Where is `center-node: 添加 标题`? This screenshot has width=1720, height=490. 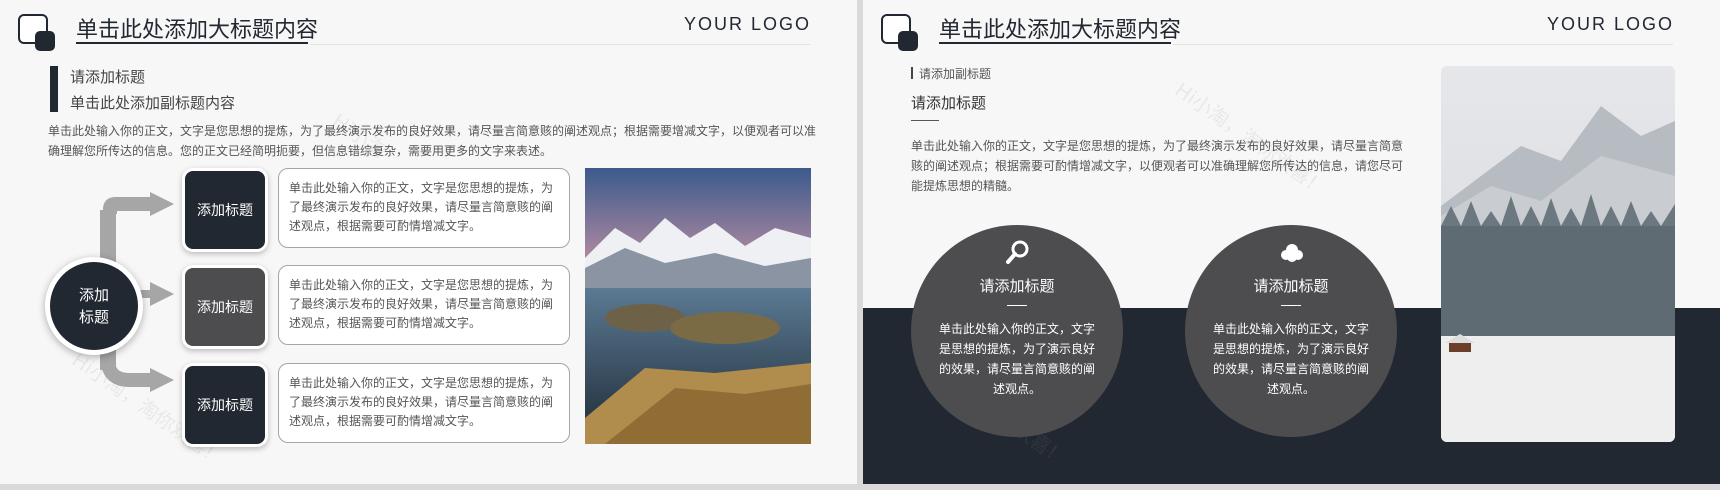 center-node: 添加 标题 is located at coordinates (94, 306).